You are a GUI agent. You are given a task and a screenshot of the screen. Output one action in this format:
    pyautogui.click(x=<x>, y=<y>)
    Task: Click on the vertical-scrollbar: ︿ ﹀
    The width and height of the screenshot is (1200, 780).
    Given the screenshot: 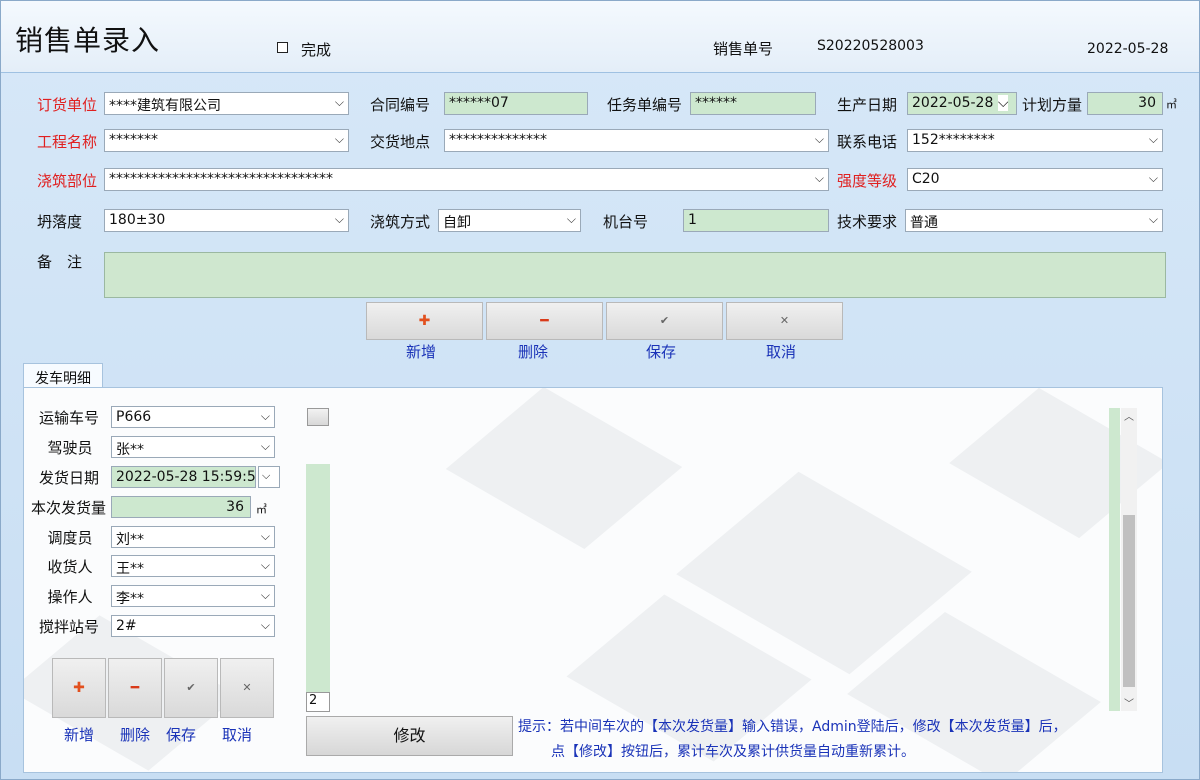 What is the action you would take?
    pyautogui.click(x=1129, y=559)
    